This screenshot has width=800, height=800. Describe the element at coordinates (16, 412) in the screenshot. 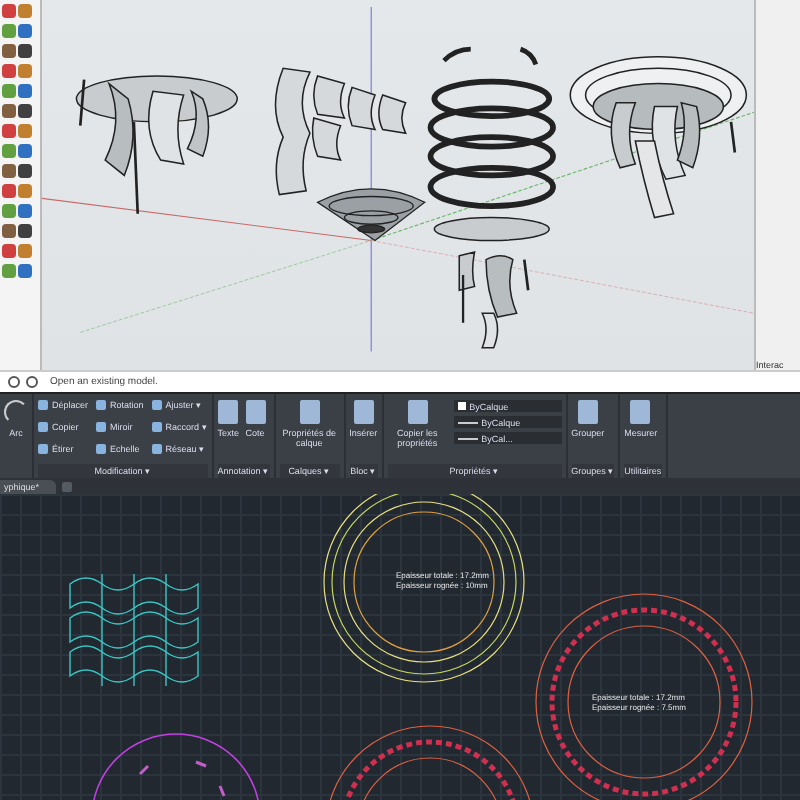

I see `arc-icon` at that location.